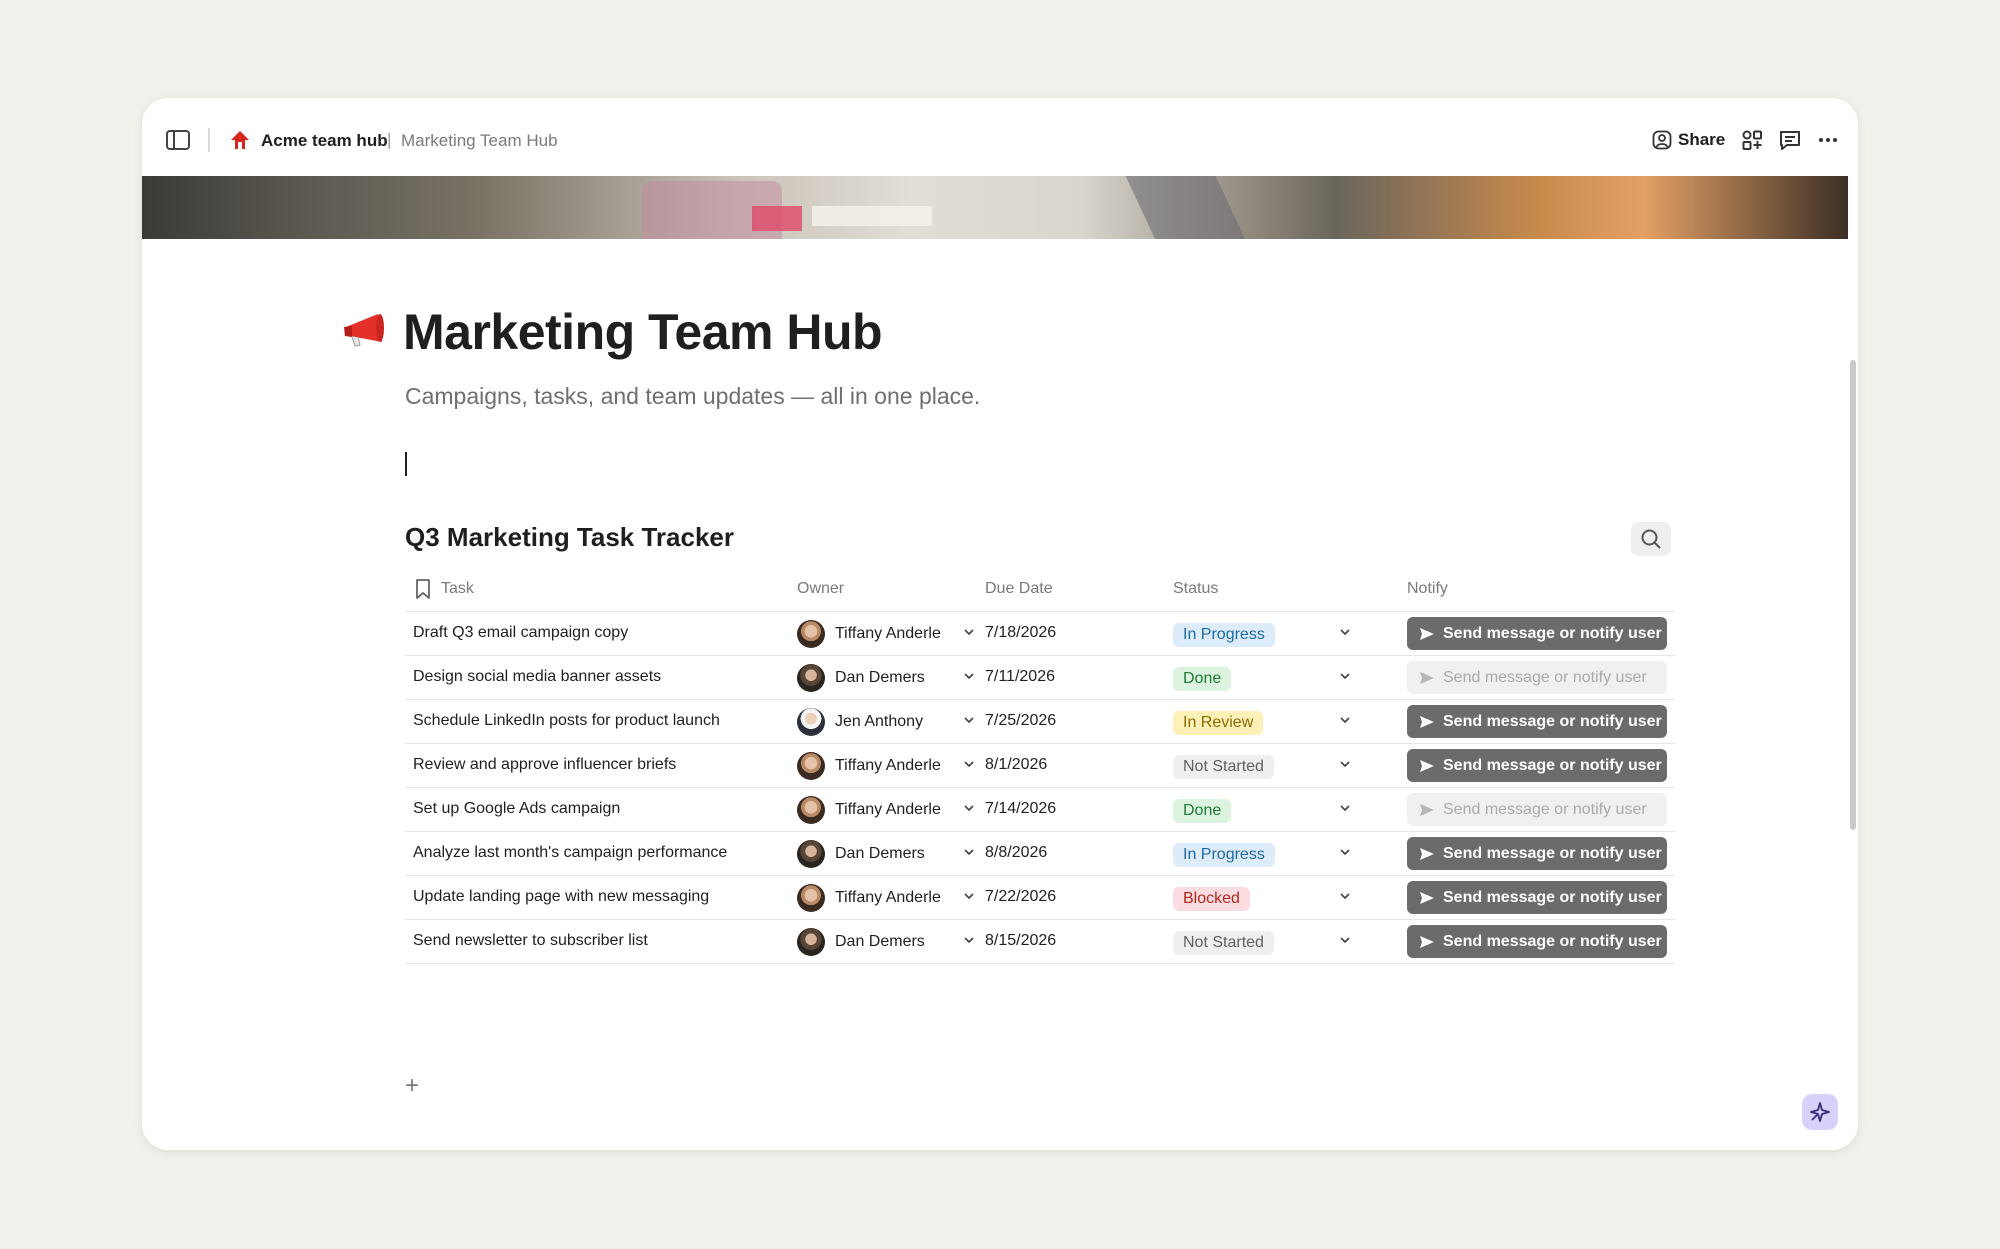  I want to click on due-date-cell: 7/25/2026, so click(1020, 721).